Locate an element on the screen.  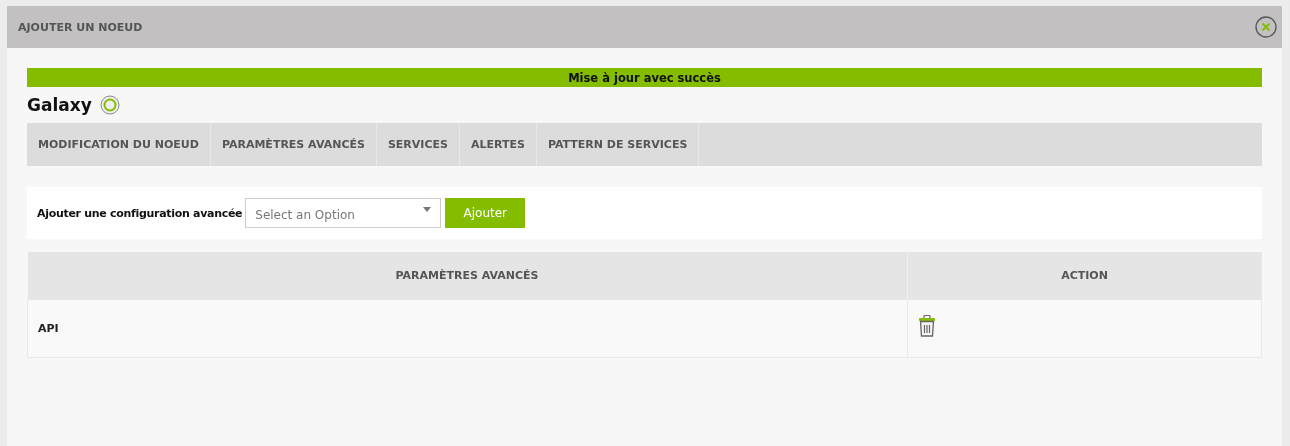
node-name: Galaxy is located at coordinates (59, 105).